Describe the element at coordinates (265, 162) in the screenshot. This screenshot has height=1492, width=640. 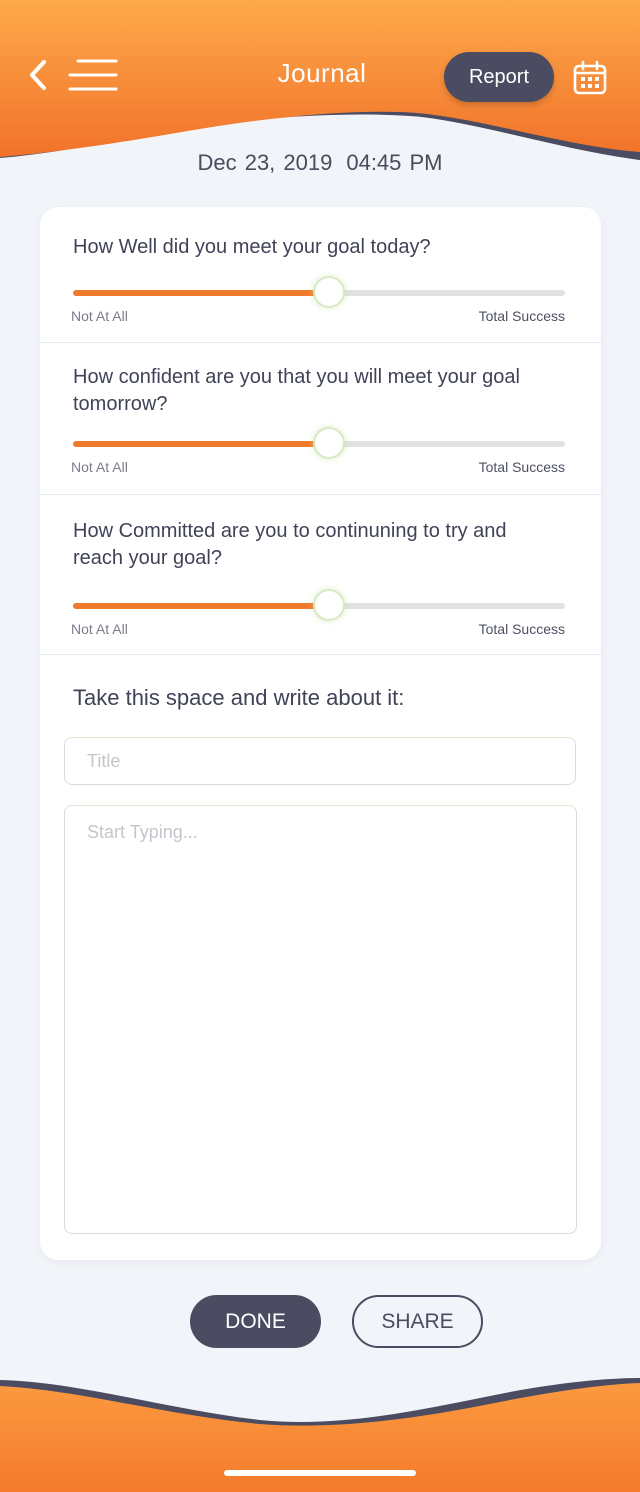
I see `entry-date: Dec 23, 2019` at that location.